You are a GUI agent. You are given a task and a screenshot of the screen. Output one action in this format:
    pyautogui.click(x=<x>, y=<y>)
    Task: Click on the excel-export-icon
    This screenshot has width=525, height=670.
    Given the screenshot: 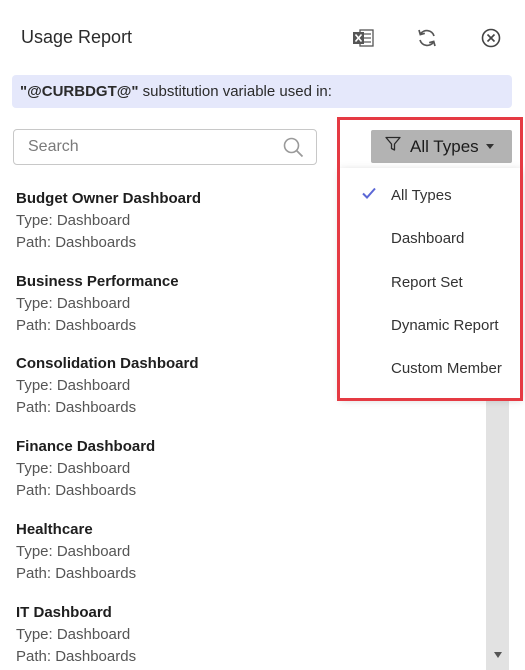 What is the action you would take?
    pyautogui.click(x=363, y=38)
    